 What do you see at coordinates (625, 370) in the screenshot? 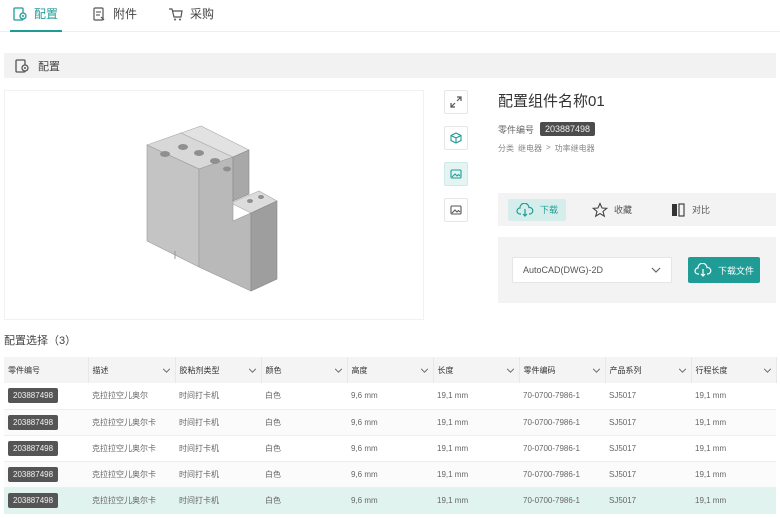
I see `column-header-label: 产品系列` at bounding box center [625, 370].